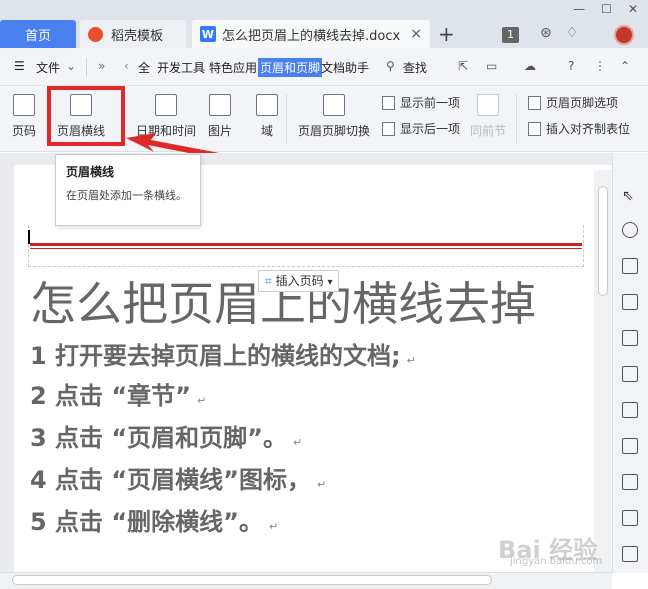 This screenshot has height=589, width=648. What do you see at coordinates (71, 66) in the screenshot?
I see `chevron-down-icon: ⌄` at bounding box center [71, 66].